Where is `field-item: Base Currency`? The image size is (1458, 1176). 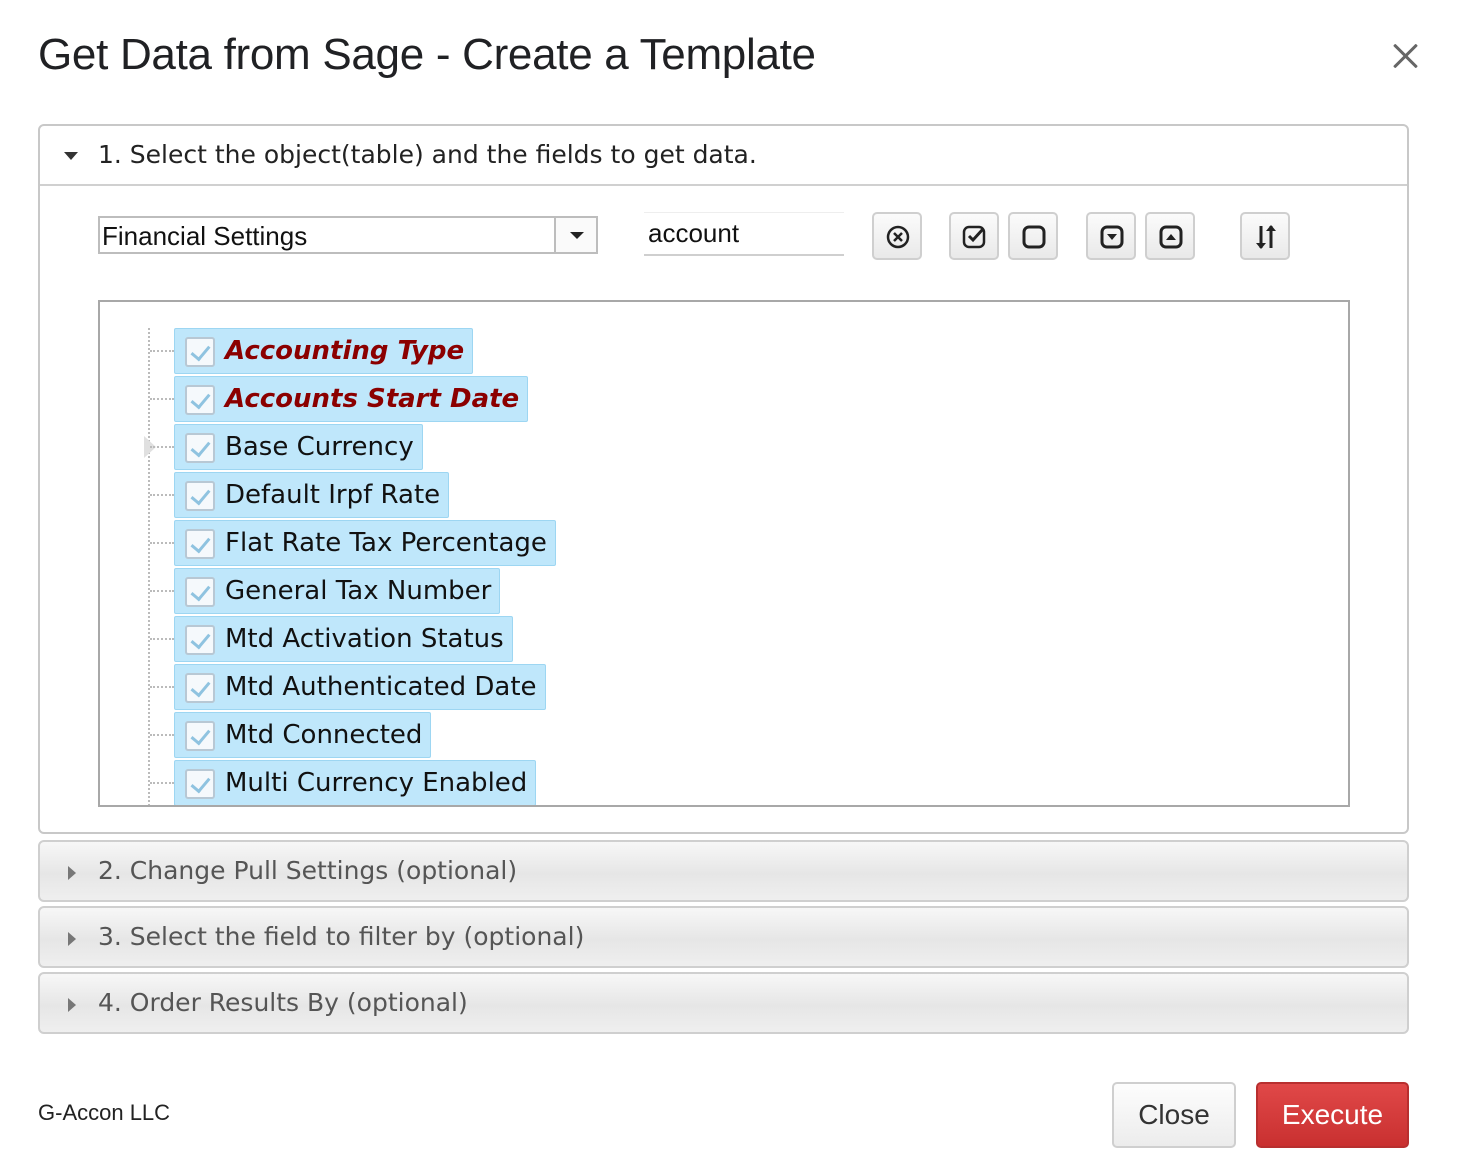
field-item: Base Currency is located at coordinates (298, 447).